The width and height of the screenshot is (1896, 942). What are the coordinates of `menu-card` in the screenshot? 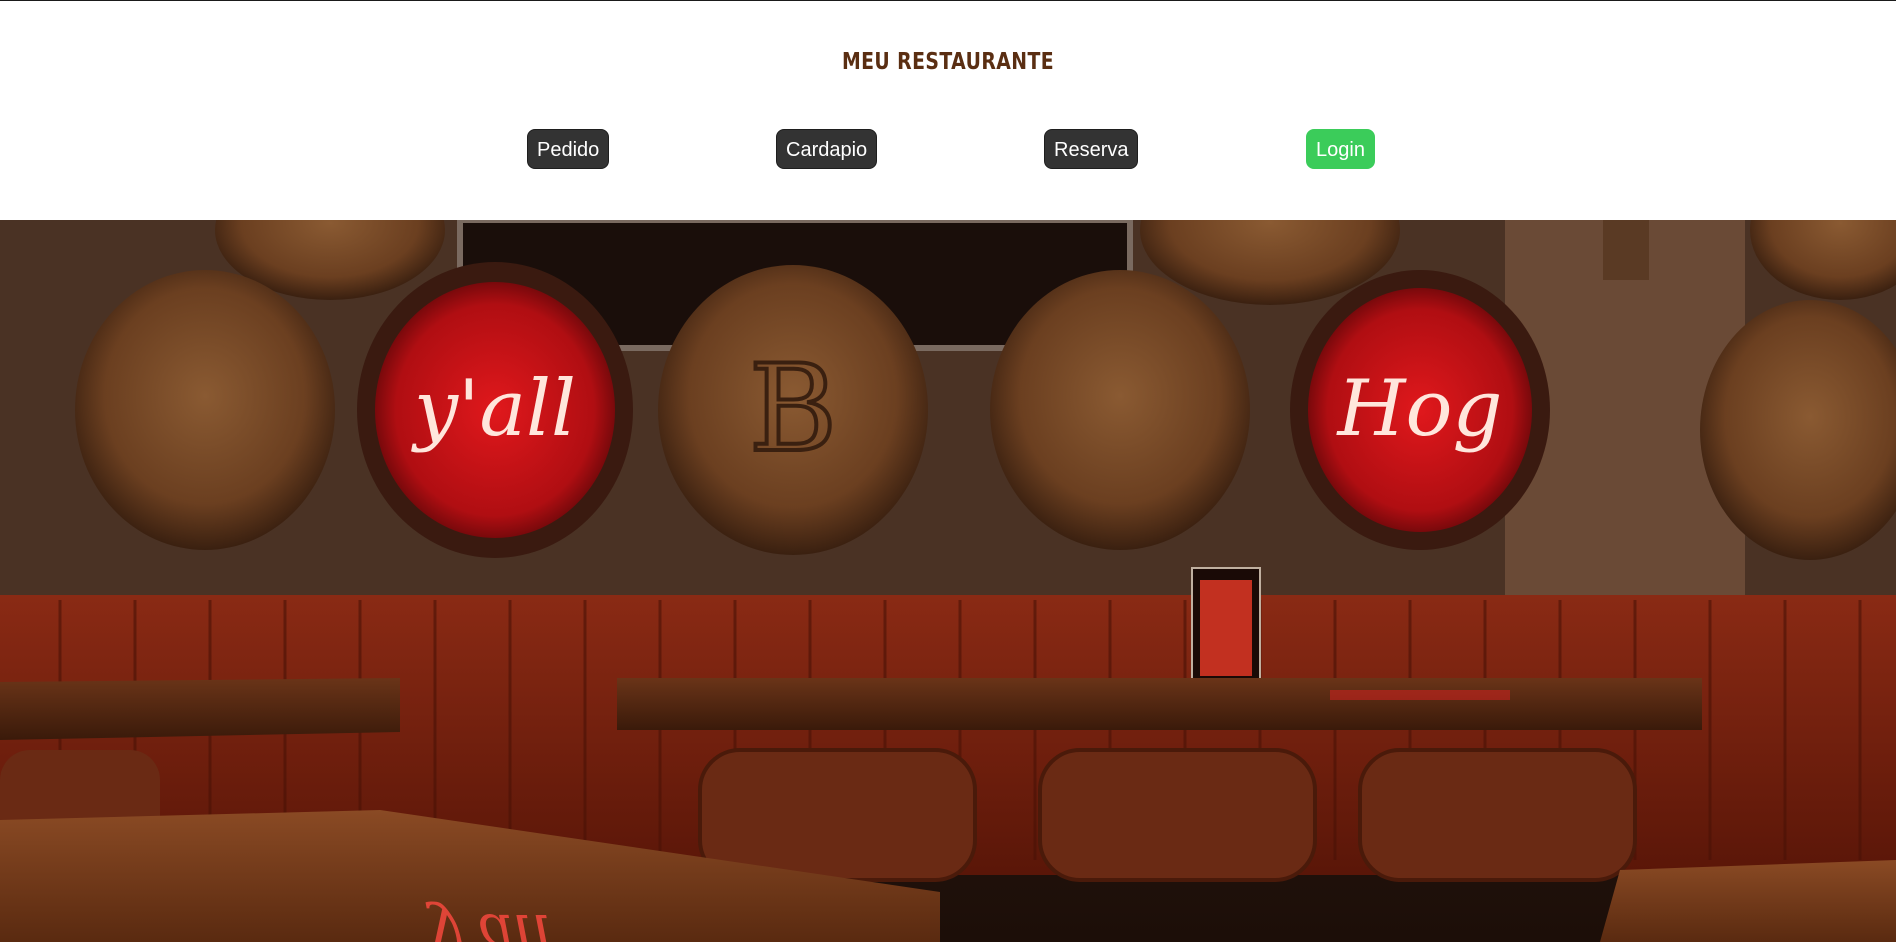 It's located at (1226, 628).